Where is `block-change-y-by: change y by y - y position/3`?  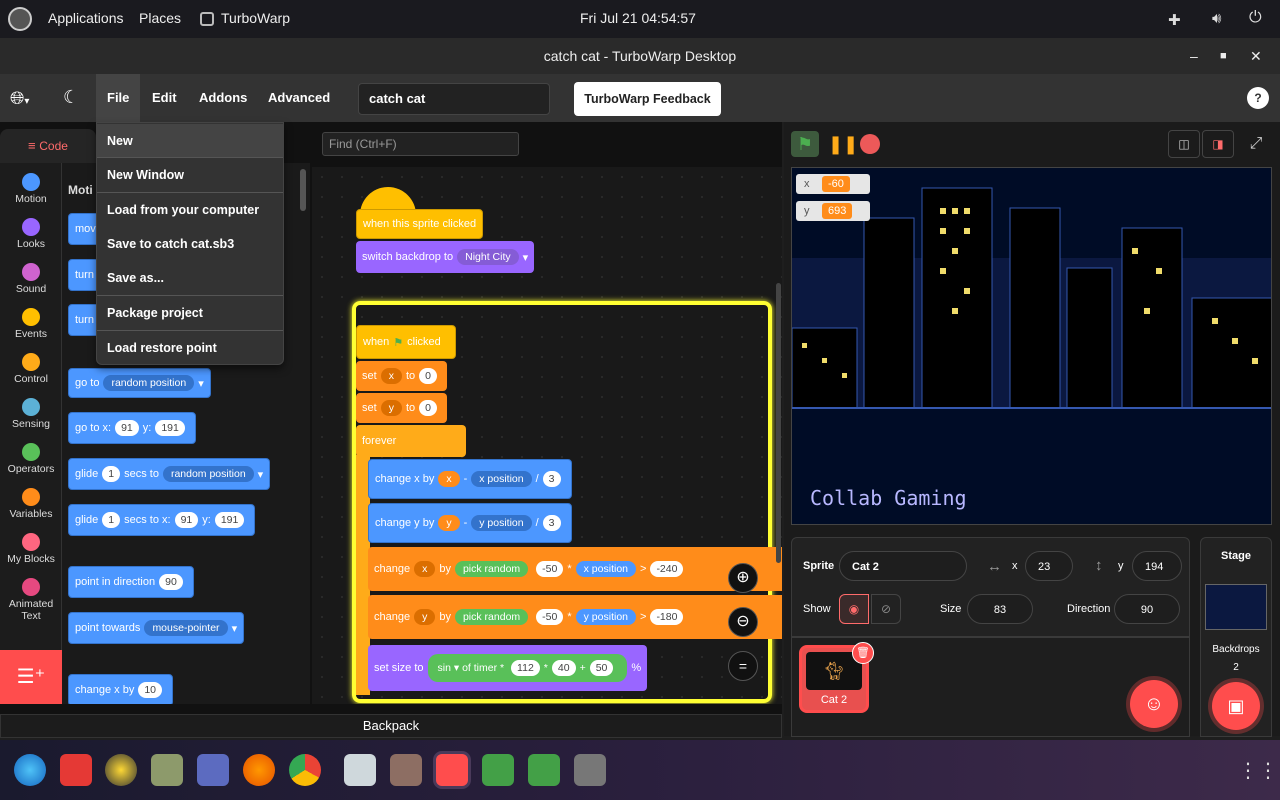 block-change-y-by: change y by y - y position/3 is located at coordinates (470, 523).